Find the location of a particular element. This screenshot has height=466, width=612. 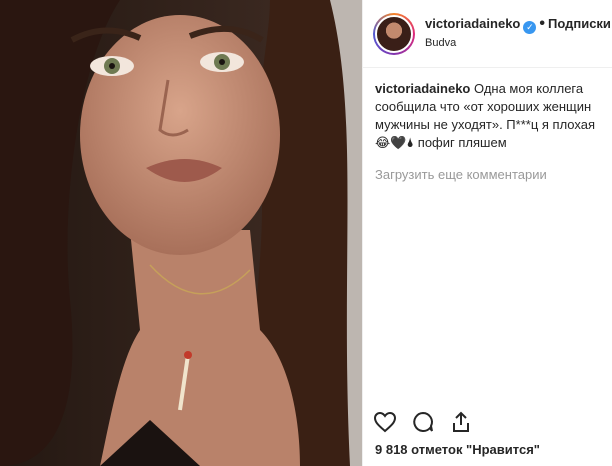

action-bar is located at coordinates (423, 422).